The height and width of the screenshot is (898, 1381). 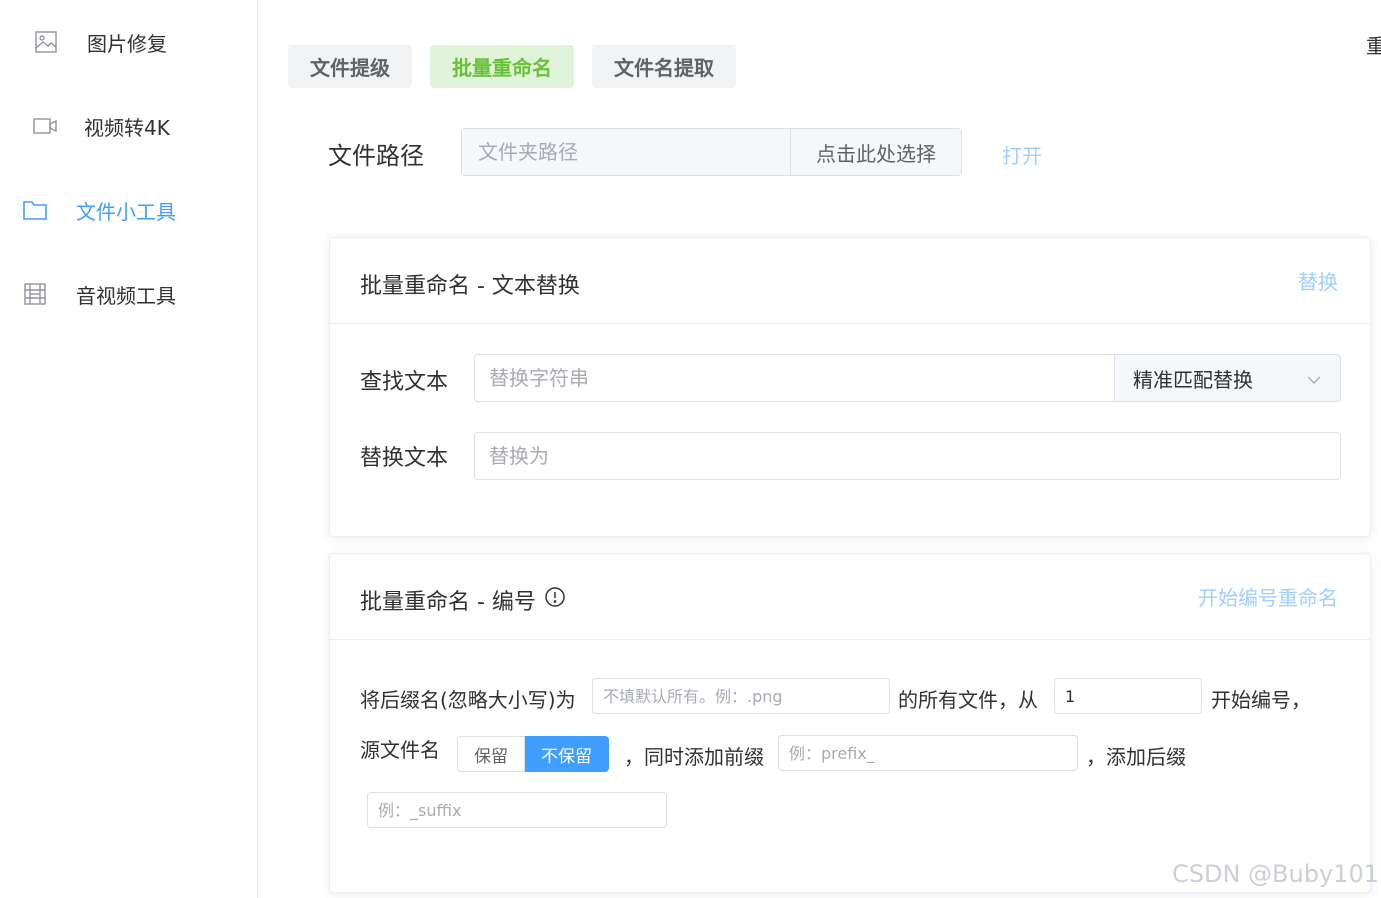 What do you see at coordinates (1022, 154) in the screenshot?
I see `open-folder-link: 打开` at bounding box center [1022, 154].